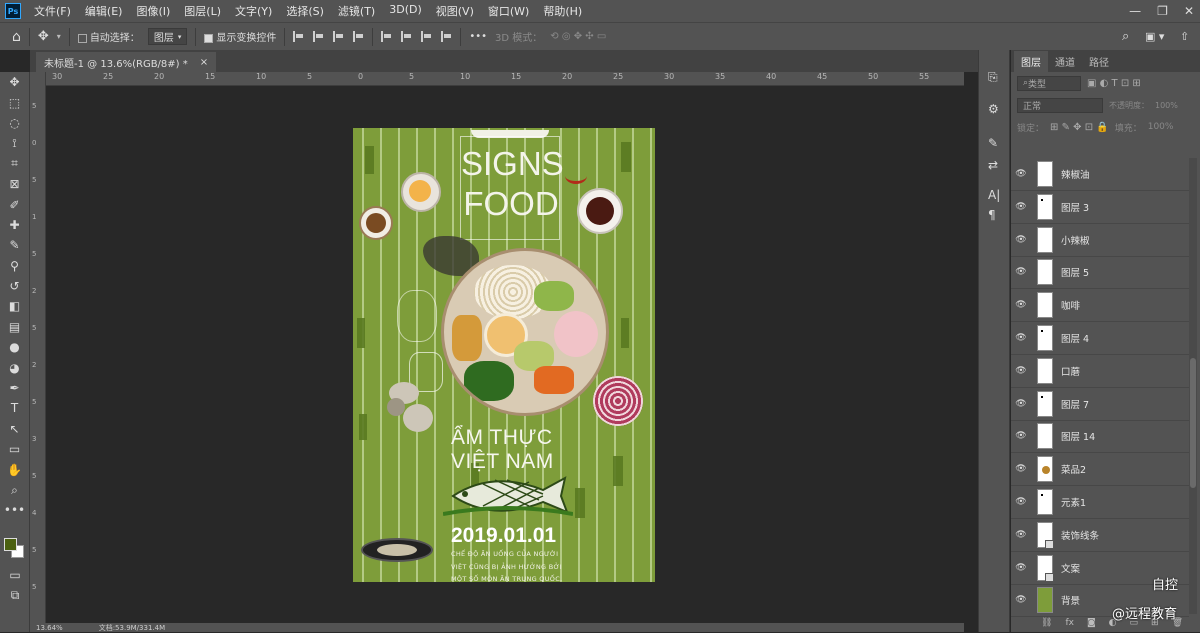 The height and width of the screenshot is (633, 1200). What do you see at coordinates (1161, 127) in the screenshot?
I see `fill-value: 100%` at bounding box center [1161, 127].